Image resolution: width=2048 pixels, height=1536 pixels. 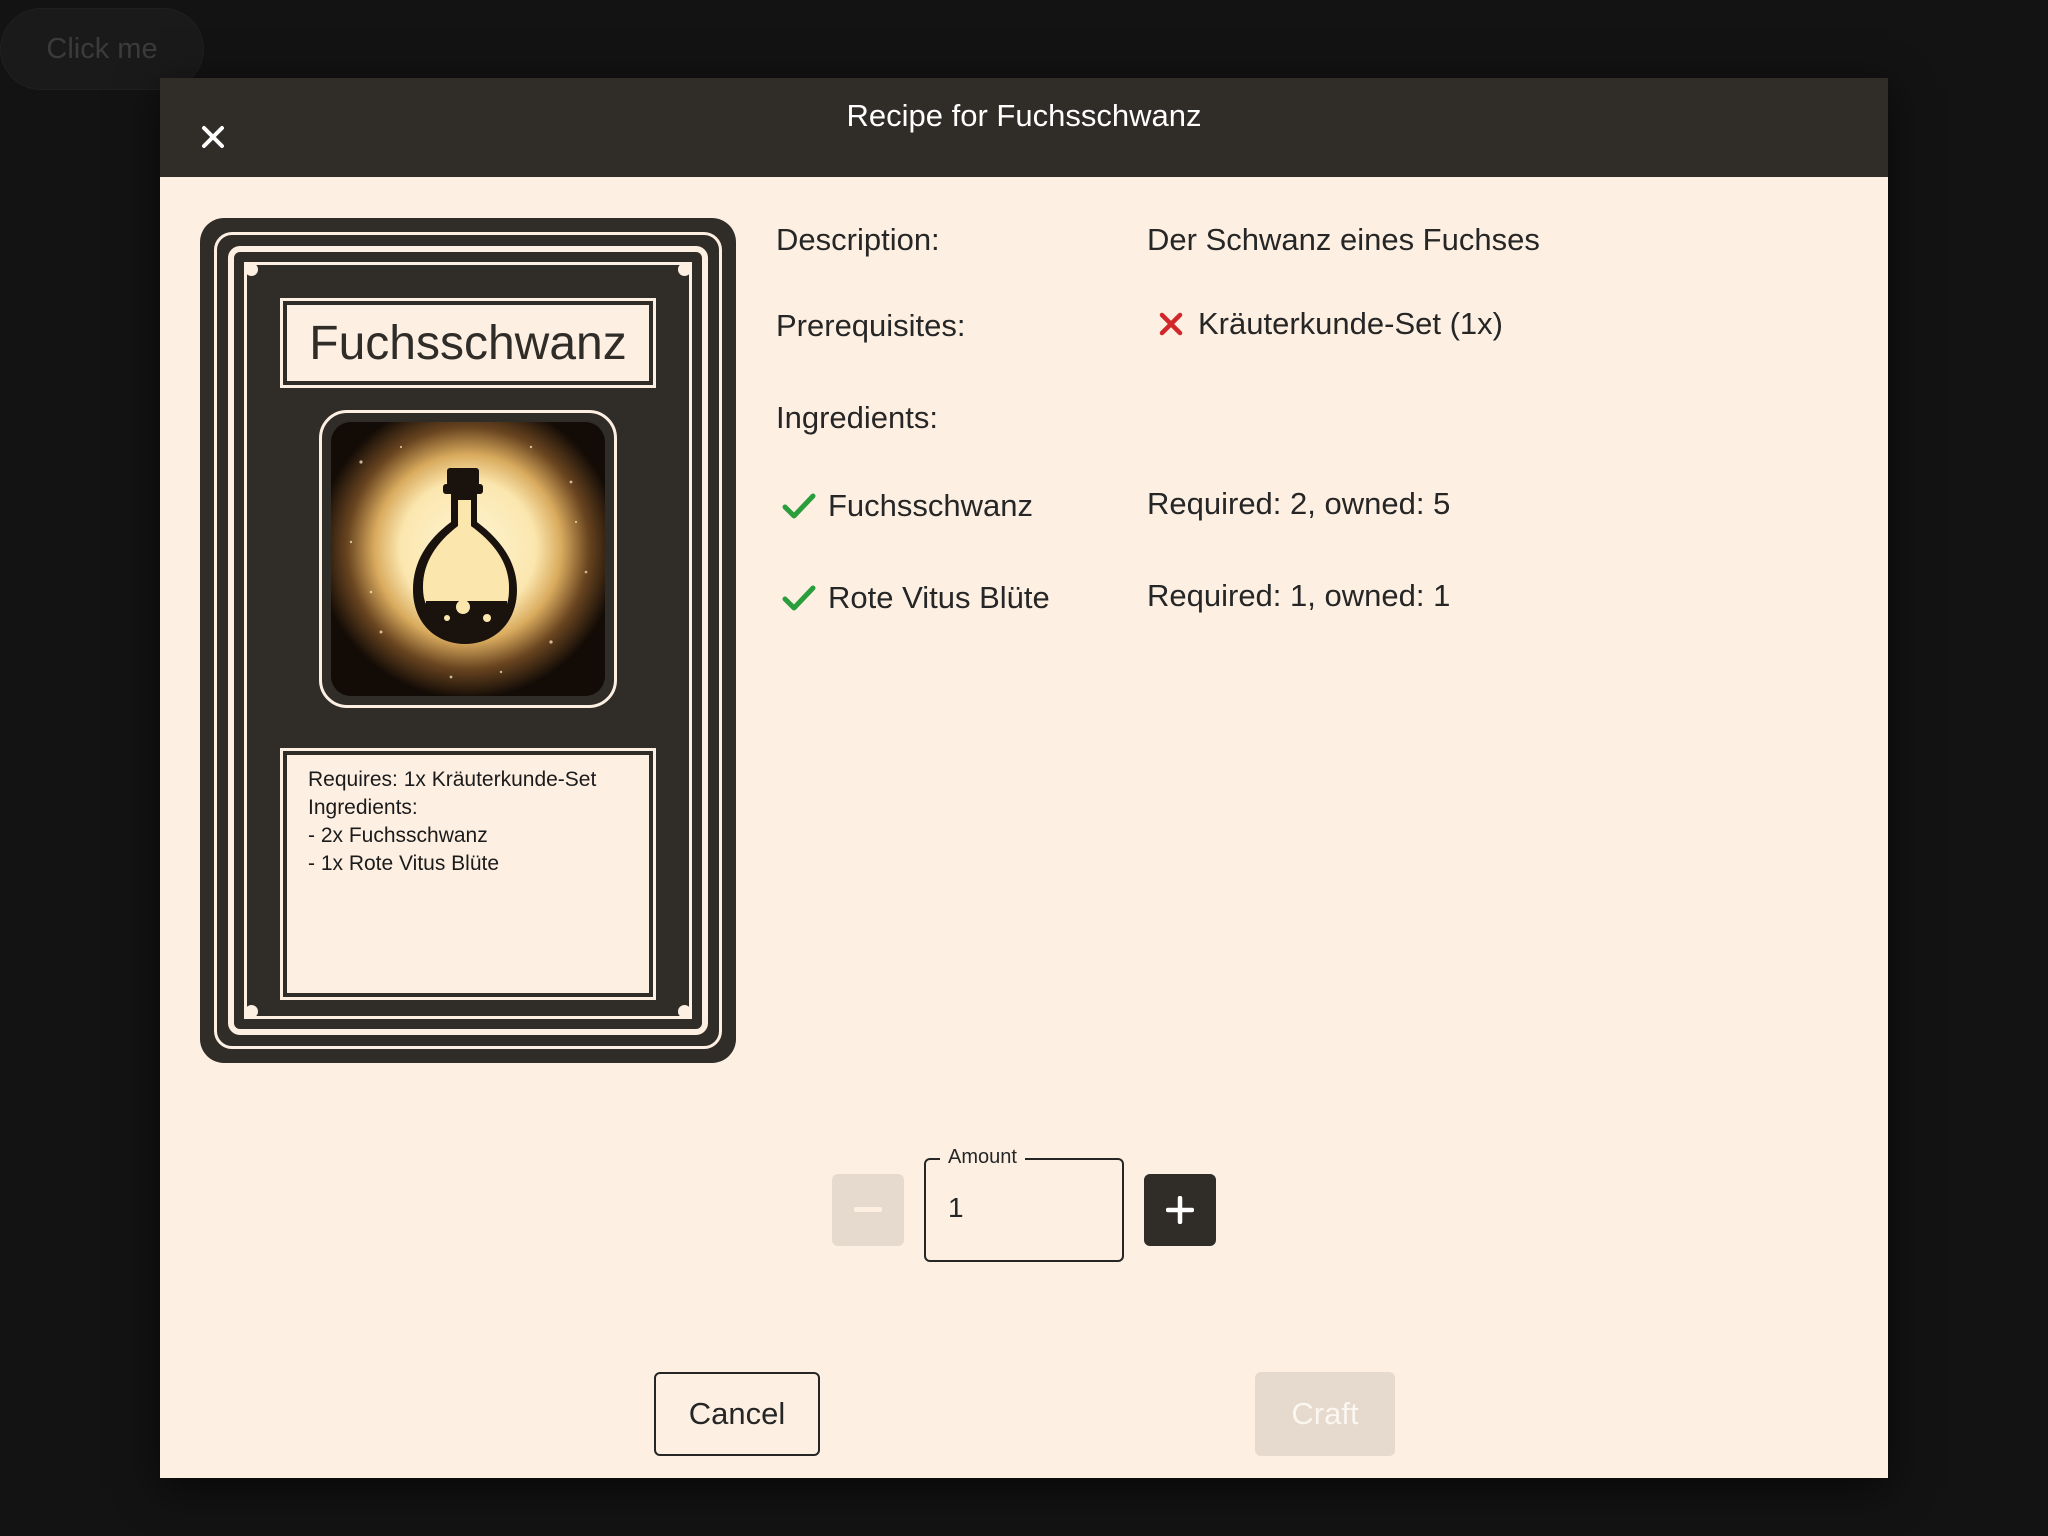 What do you see at coordinates (737, 1414) in the screenshot?
I see `cancel-button: Cancel` at bounding box center [737, 1414].